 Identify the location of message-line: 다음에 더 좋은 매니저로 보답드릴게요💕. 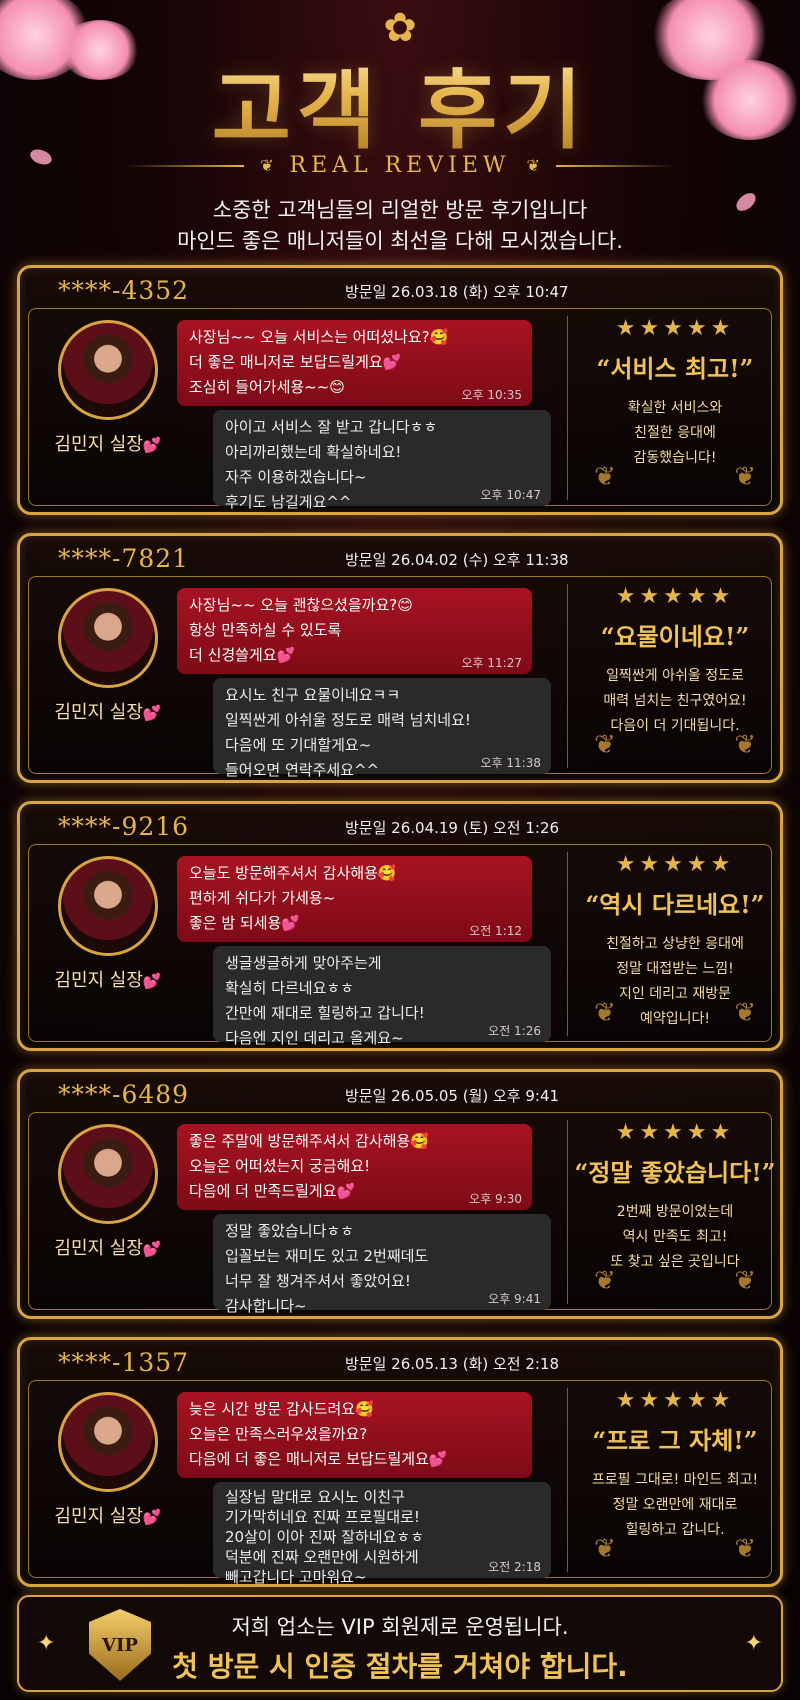
(318, 1459).